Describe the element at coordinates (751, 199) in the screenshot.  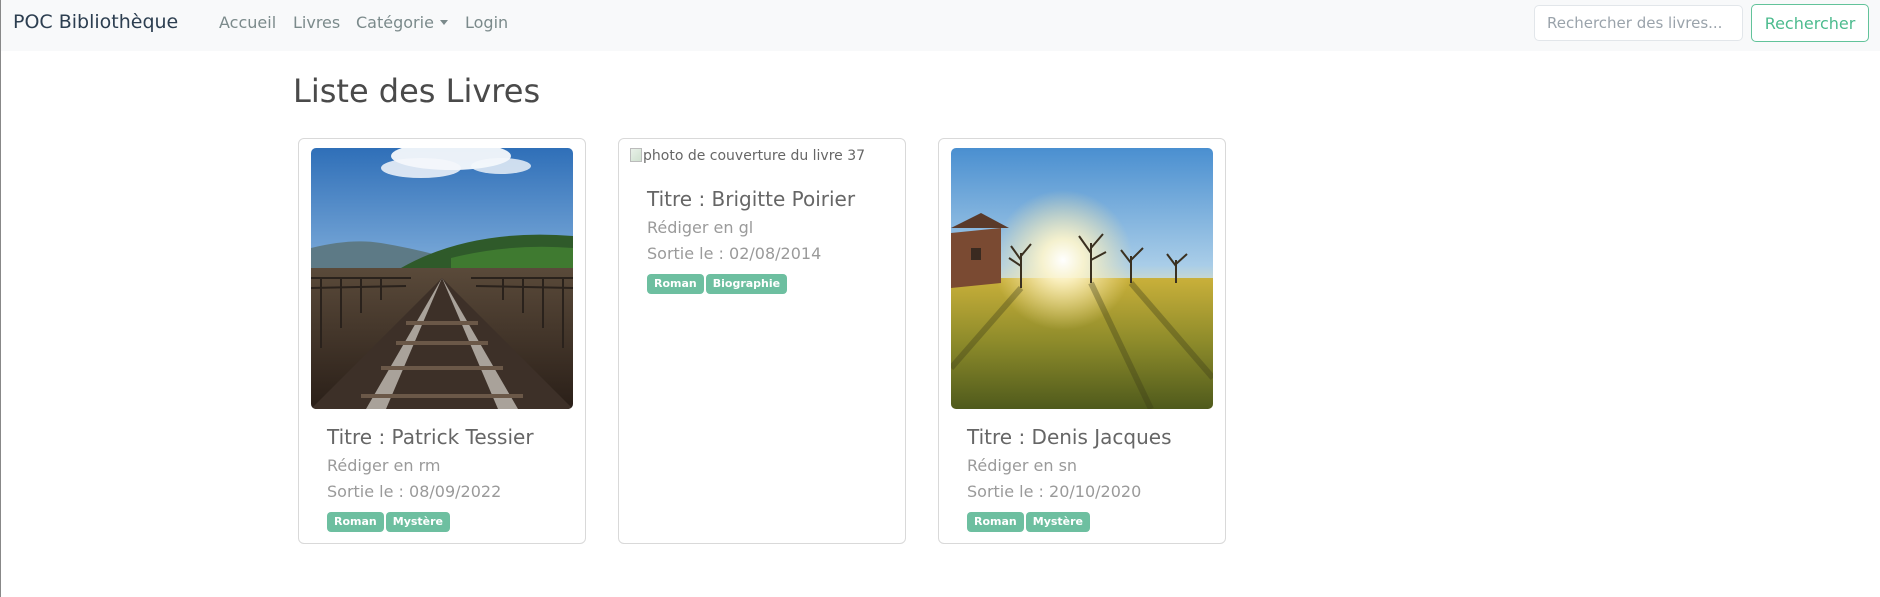
I see `book-title: Titre : Brigitte Poirier` at that location.